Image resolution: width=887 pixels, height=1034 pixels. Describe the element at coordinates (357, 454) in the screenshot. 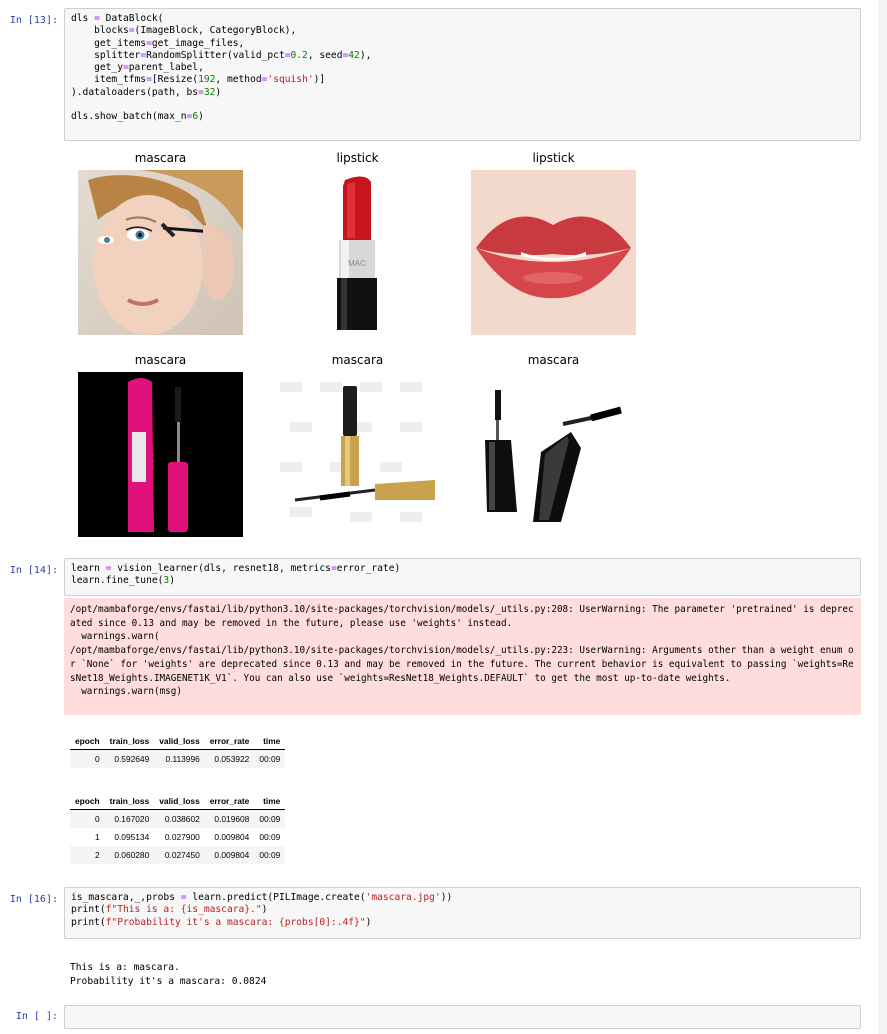

I see `batch-image-mascara-stock` at that location.